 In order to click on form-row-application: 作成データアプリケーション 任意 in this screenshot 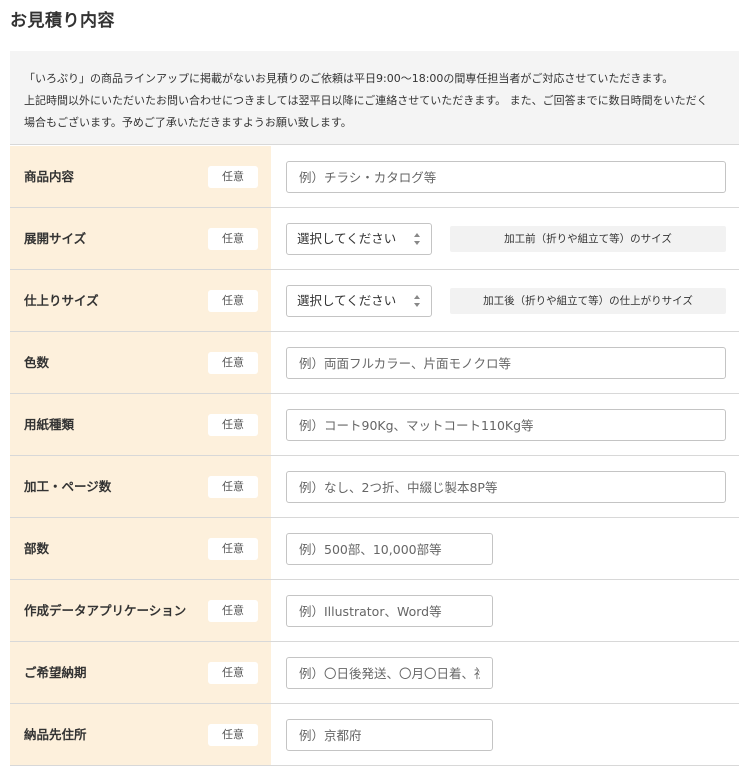, I will do `click(374, 611)`.